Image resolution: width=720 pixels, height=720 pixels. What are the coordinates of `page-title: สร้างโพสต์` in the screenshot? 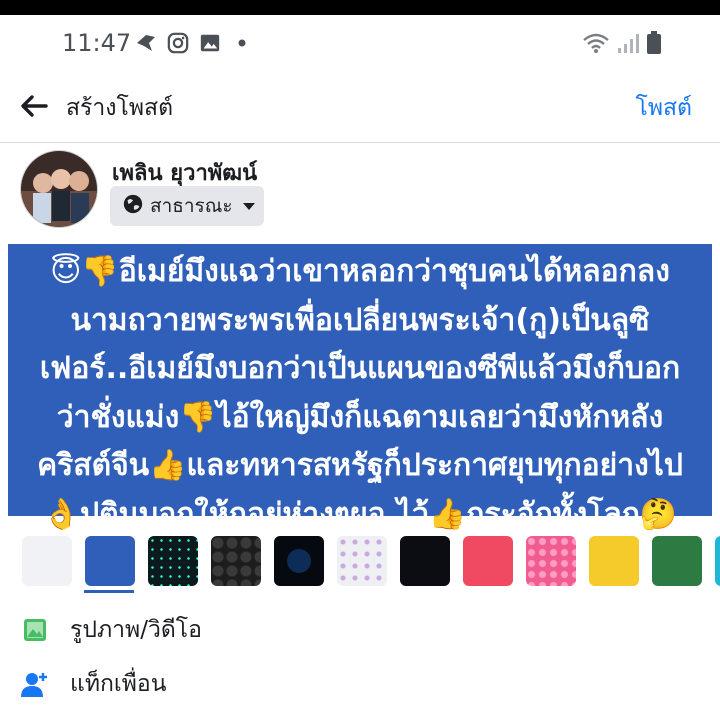 It's located at (120, 108).